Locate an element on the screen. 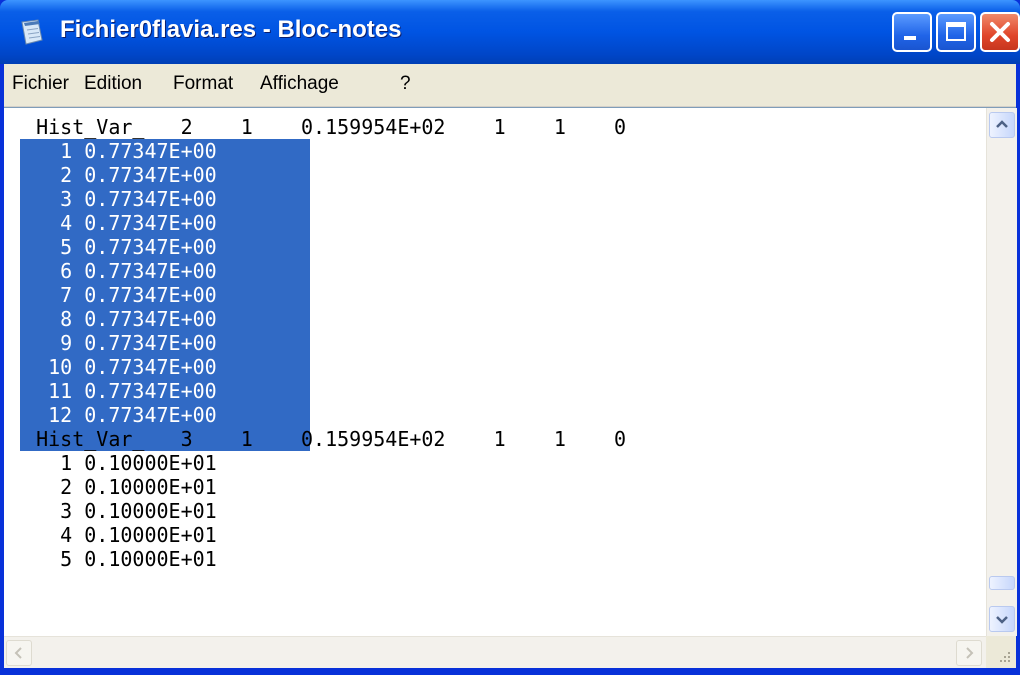 The width and height of the screenshot is (1020, 676). menu-format: Format is located at coordinates (203, 84).